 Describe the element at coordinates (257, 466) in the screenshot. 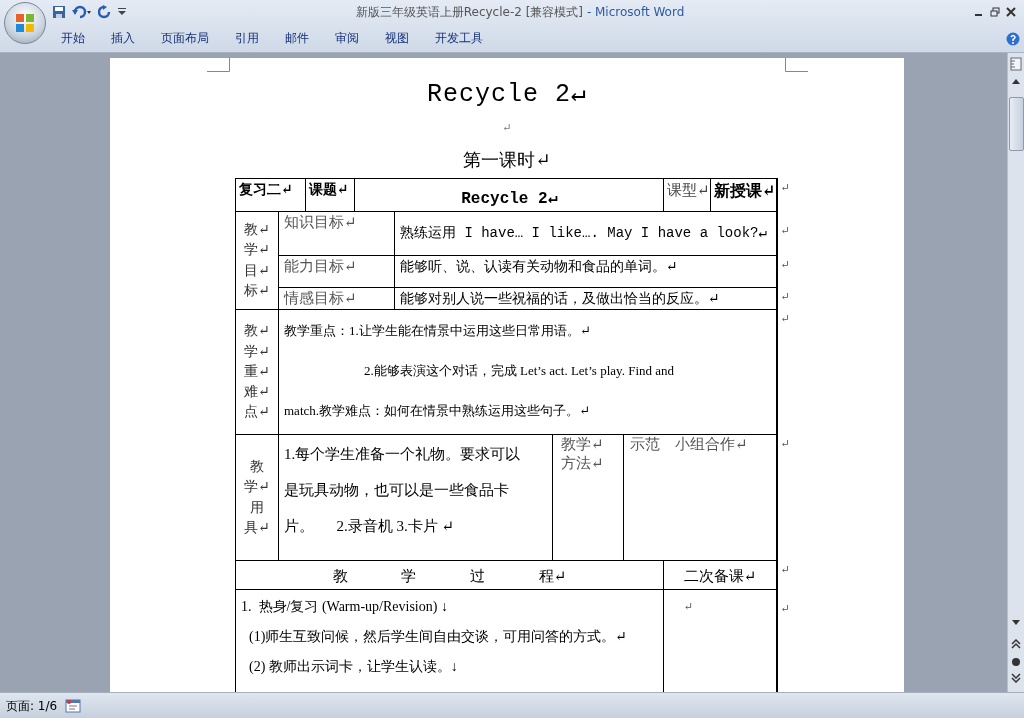

I see `row-heading-char: 教` at that location.